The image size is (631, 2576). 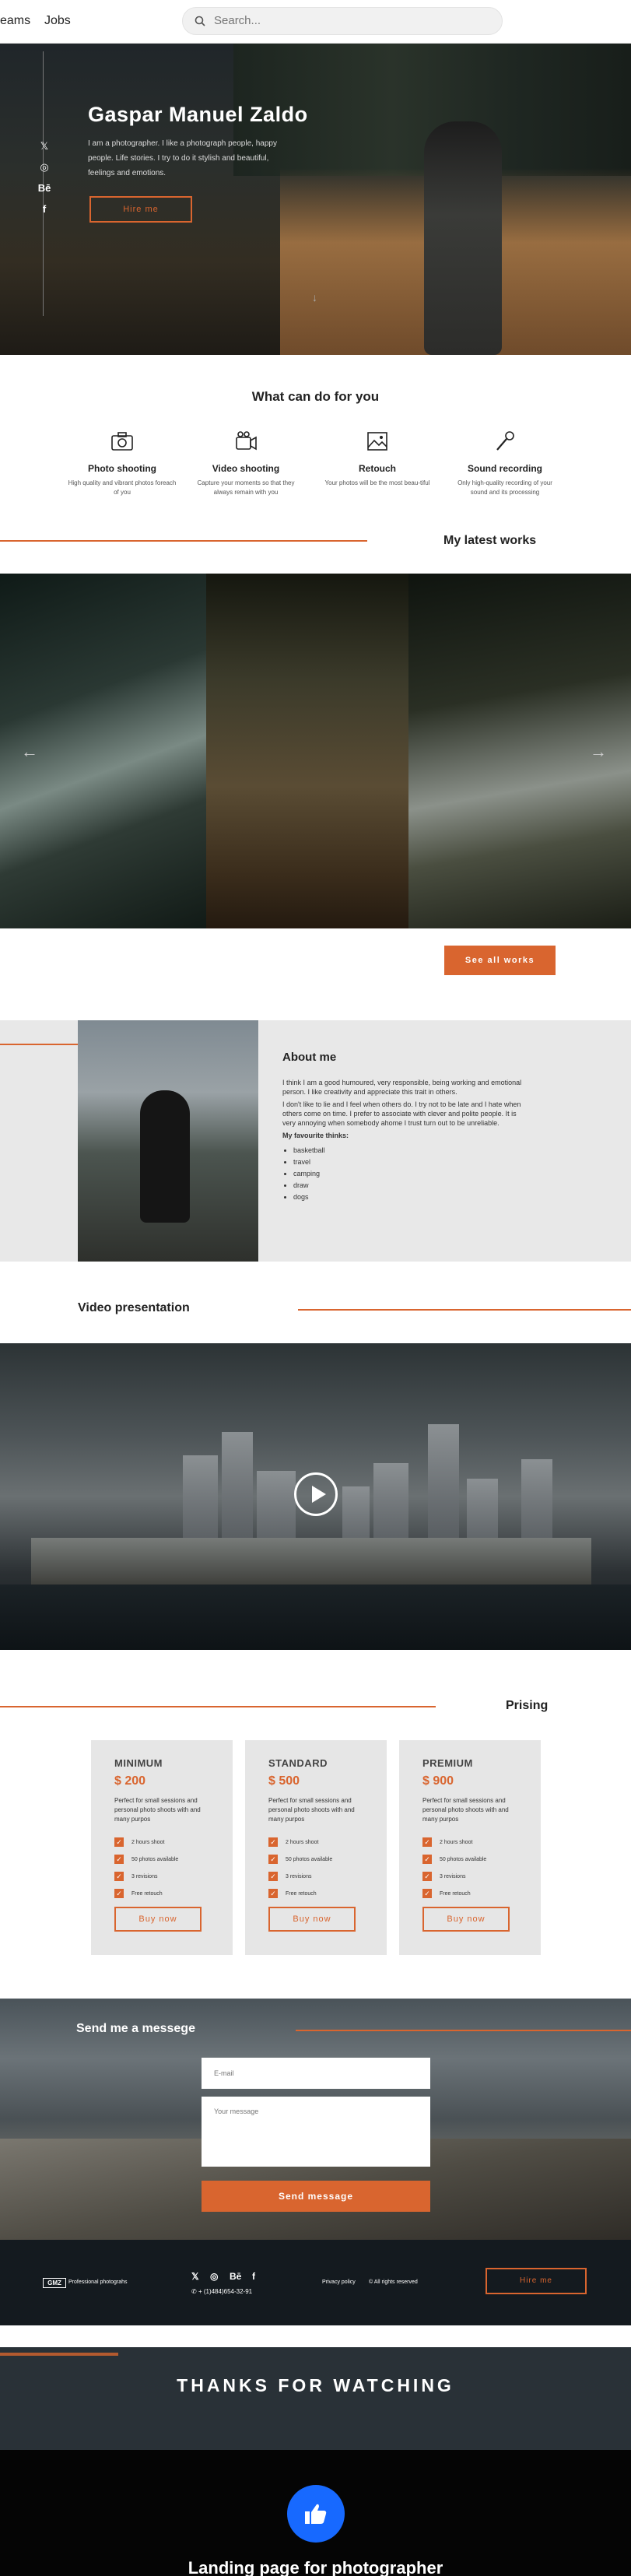 I want to click on footer-hire-me-button: Hire me, so click(x=536, y=2281).